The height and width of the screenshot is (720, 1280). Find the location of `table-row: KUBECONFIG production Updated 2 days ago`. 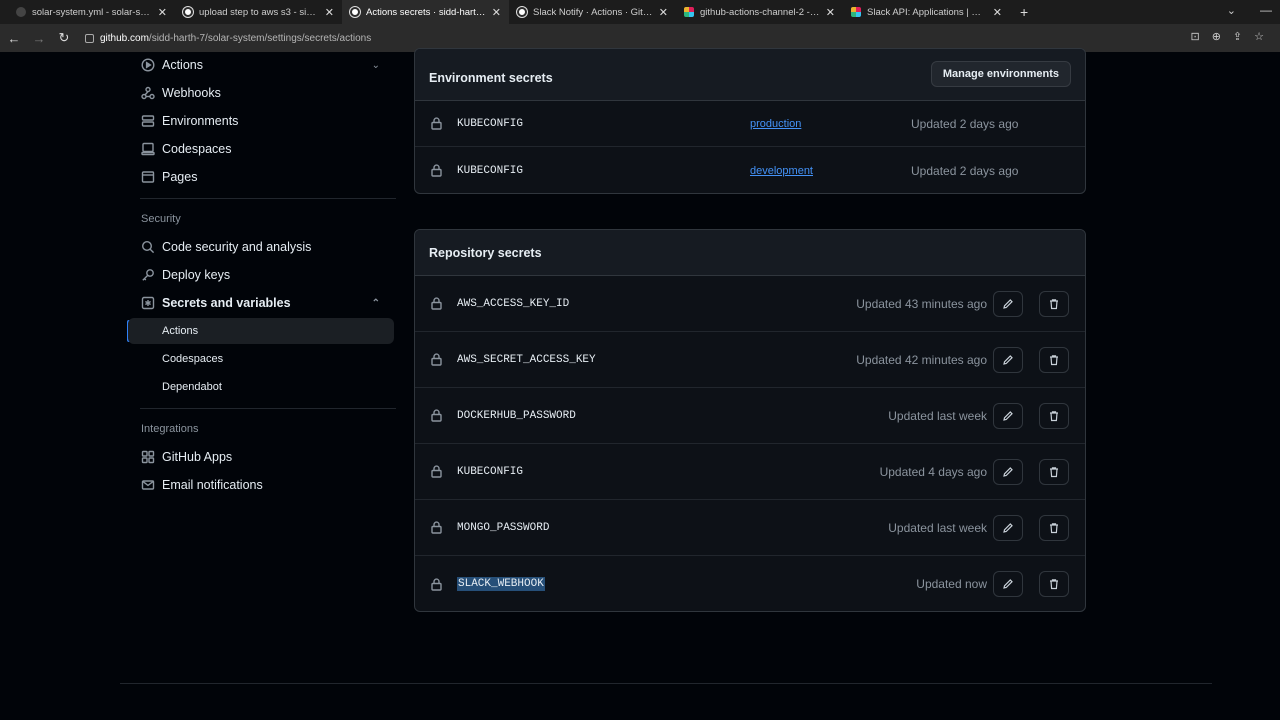

table-row: KUBECONFIG production Updated 2 days ago is located at coordinates (750, 124).